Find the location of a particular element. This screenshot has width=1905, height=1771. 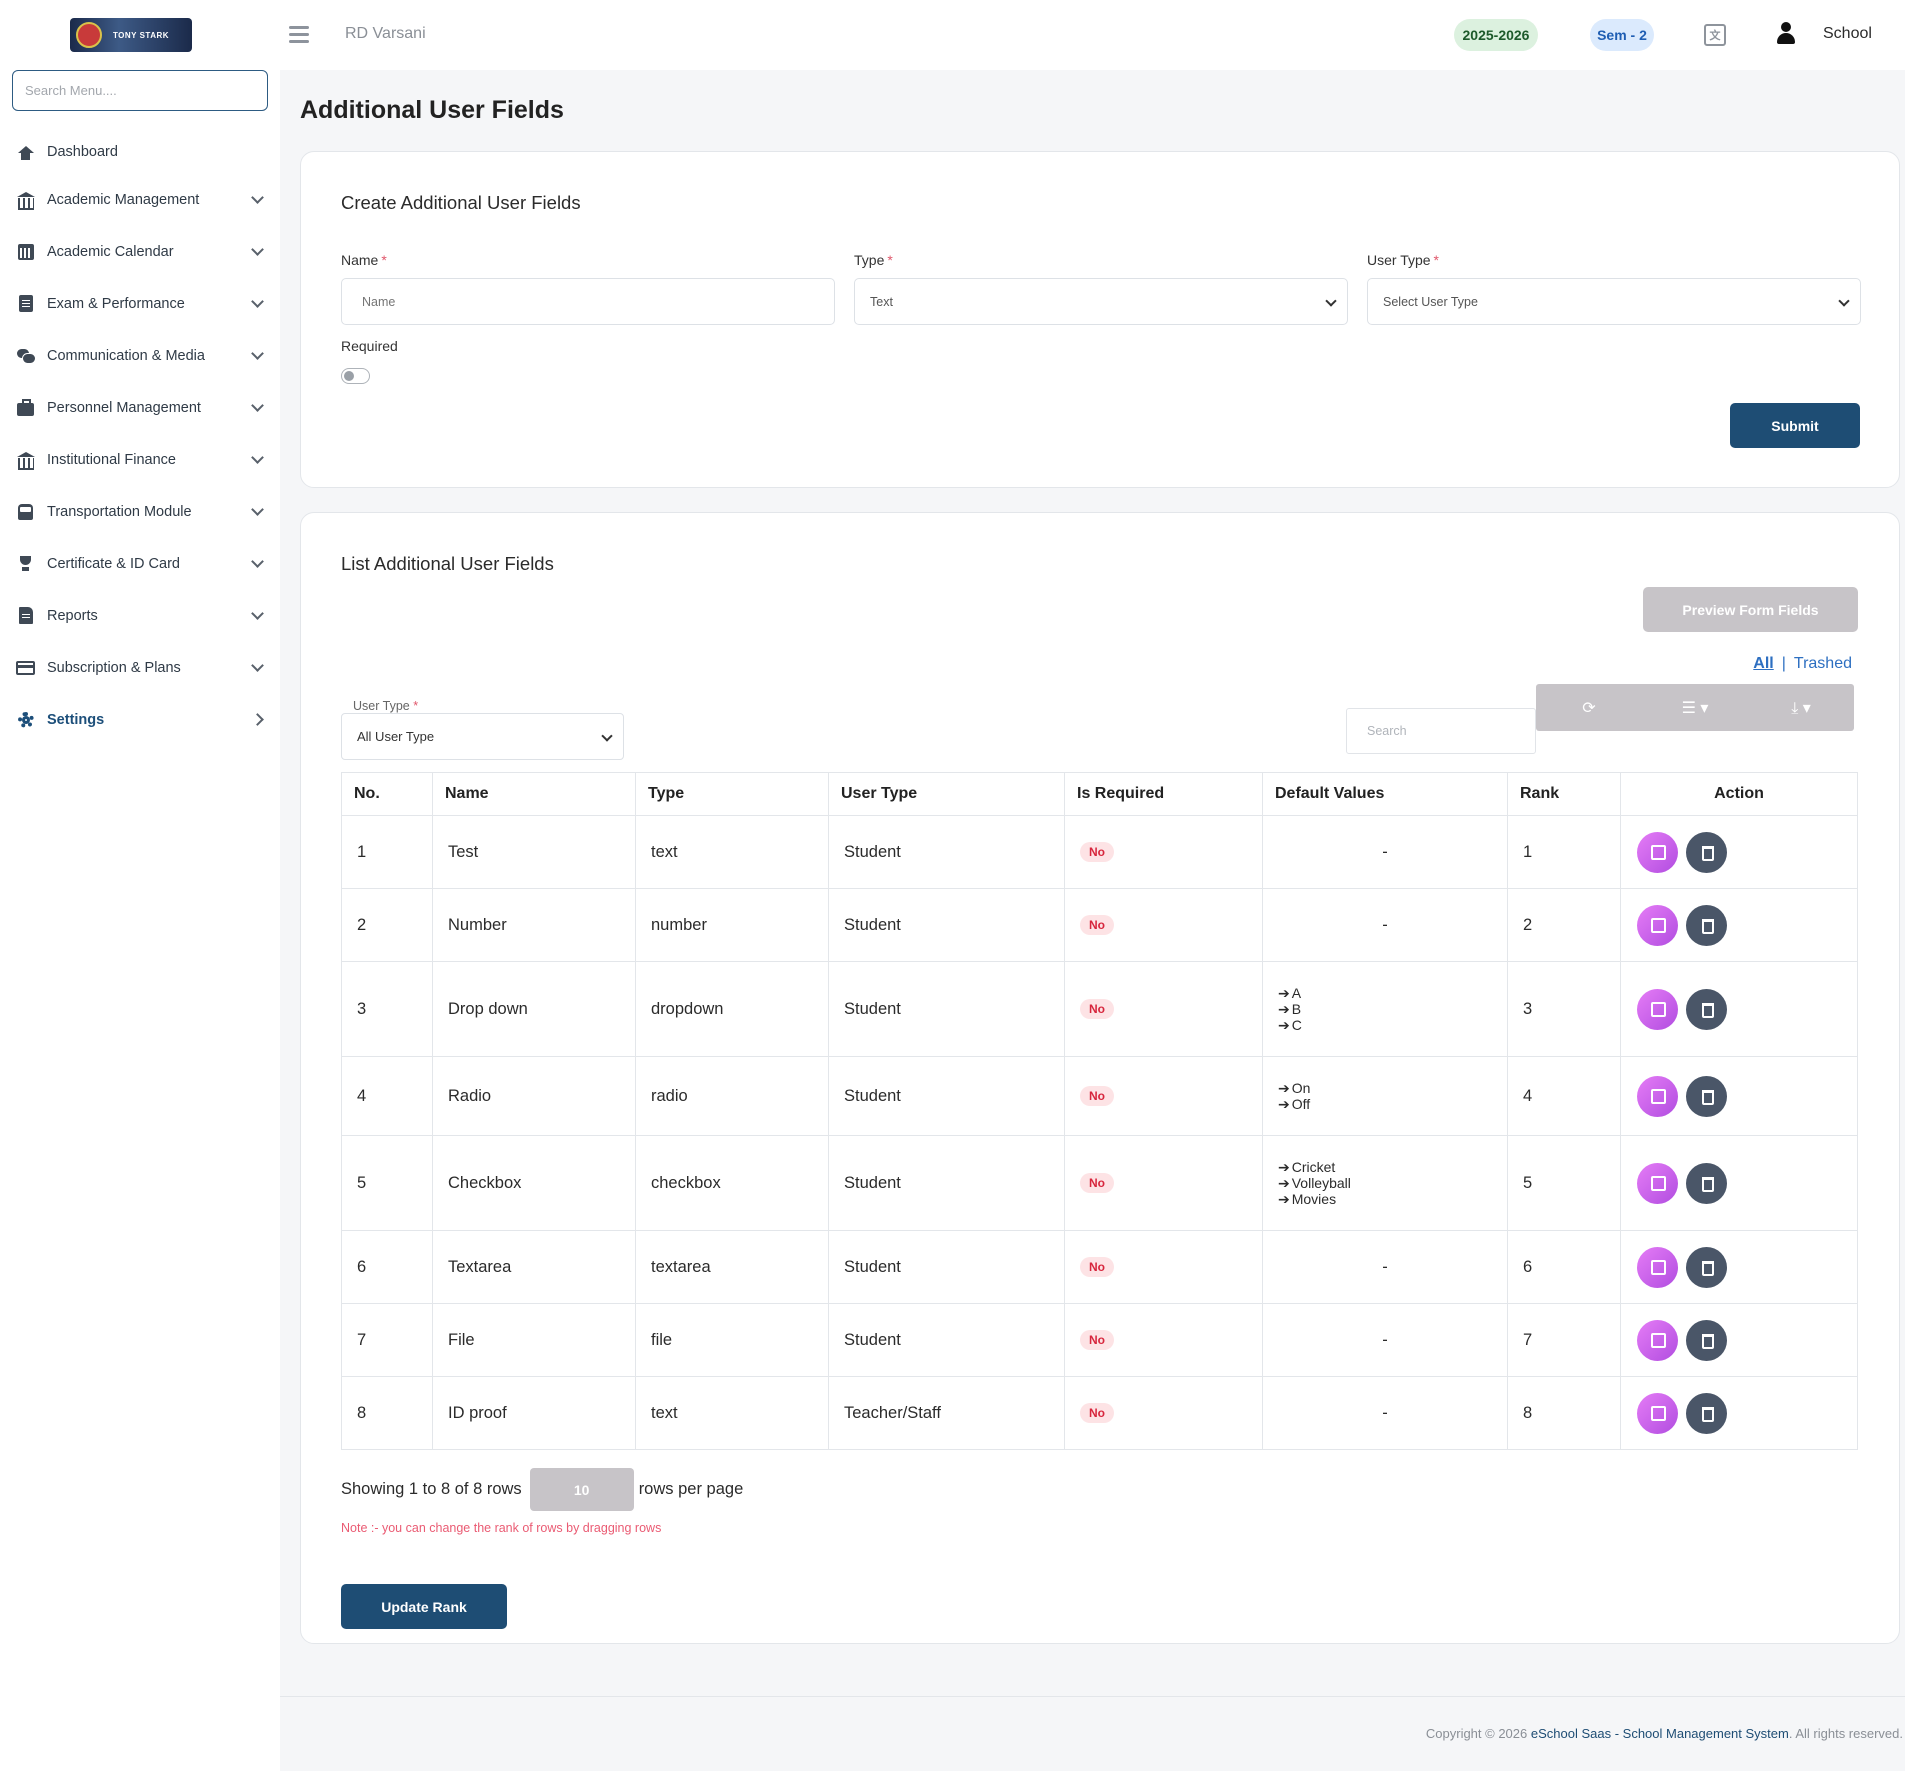

filter-all-link: All is located at coordinates (1763, 663).